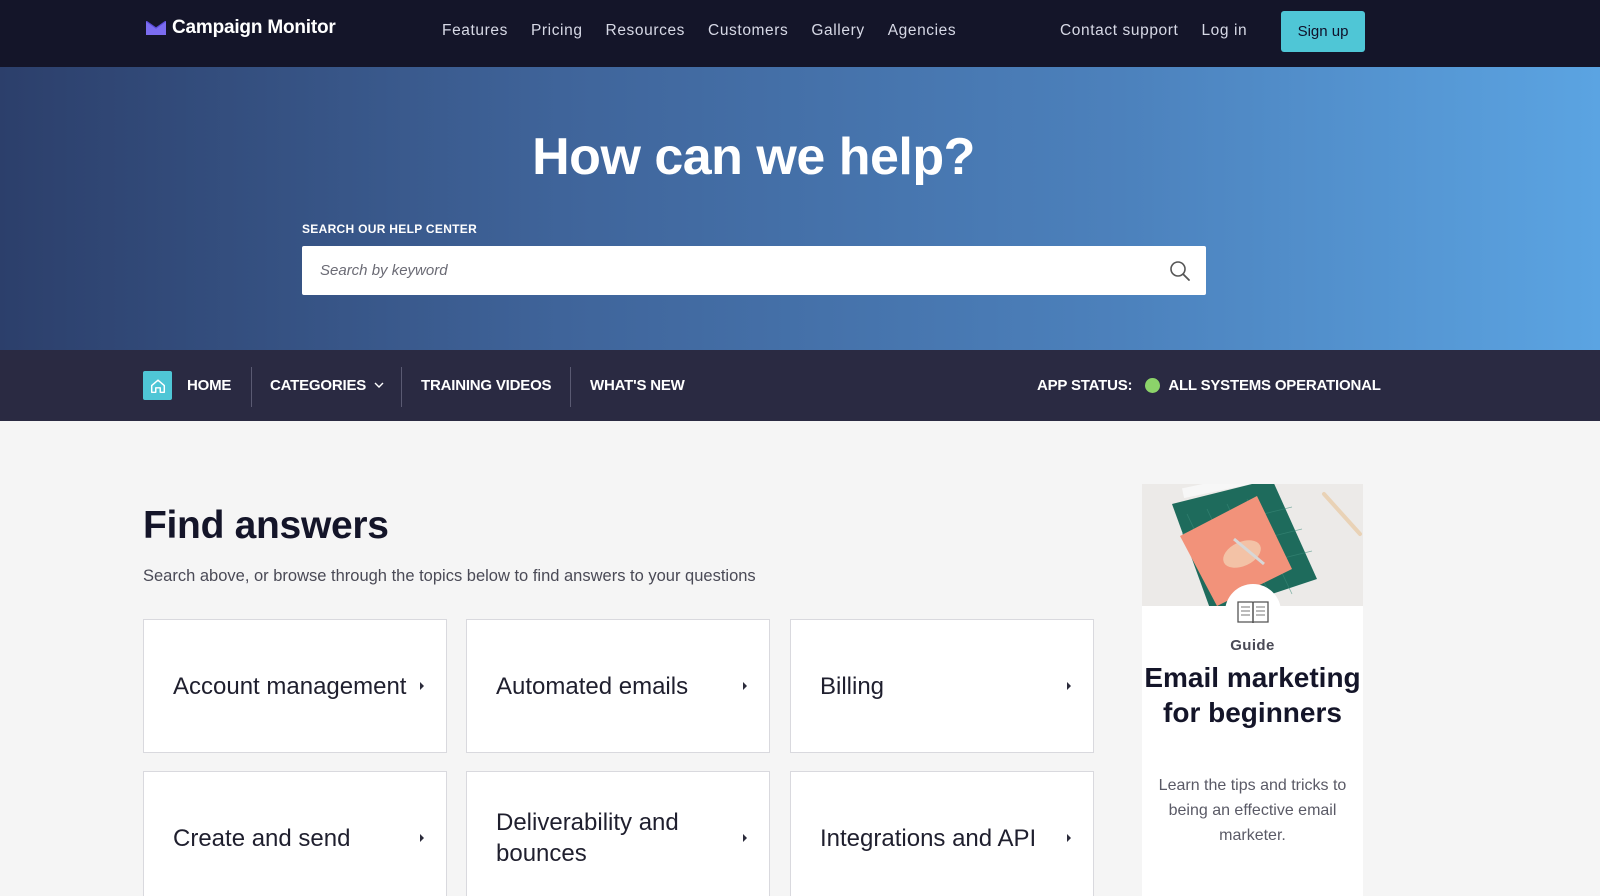 This screenshot has height=896, width=1600. Describe the element at coordinates (646, 31) in the screenshot. I see `nav-resources: Resources` at that location.